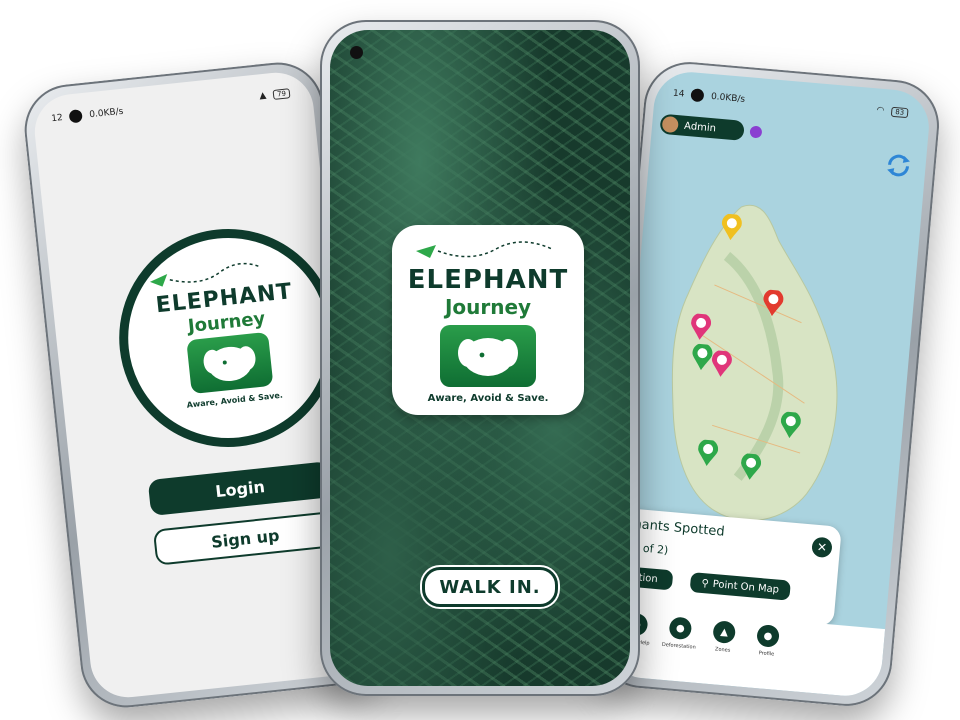 This screenshot has width=960, height=720. I want to click on logo-subtitle: Journey, so click(488, 307).